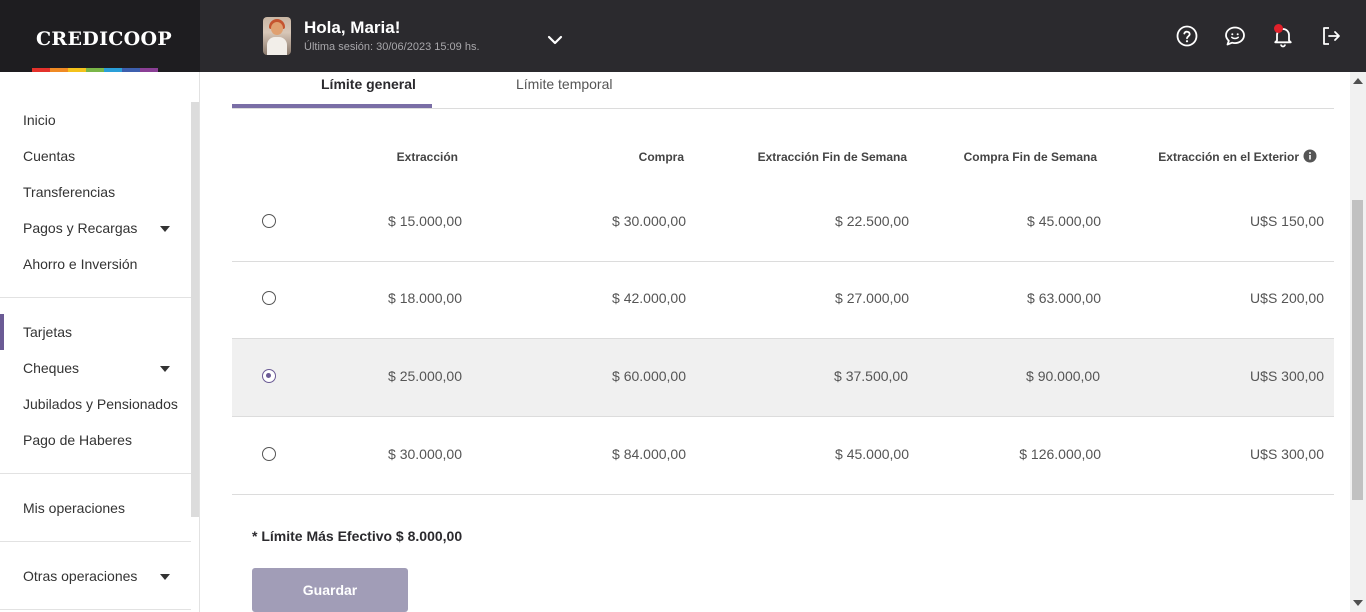  I want to click on col-header-compra: Compra, so click(661, 157).